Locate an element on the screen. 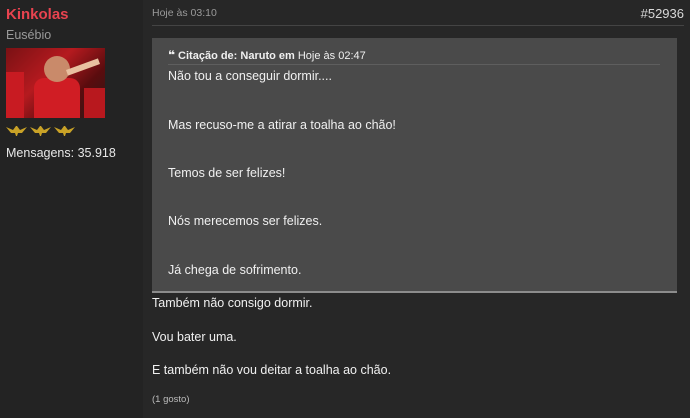 The height and width of the screenshot is (418, 690). rank-stars is located at coordinates (40, 131).